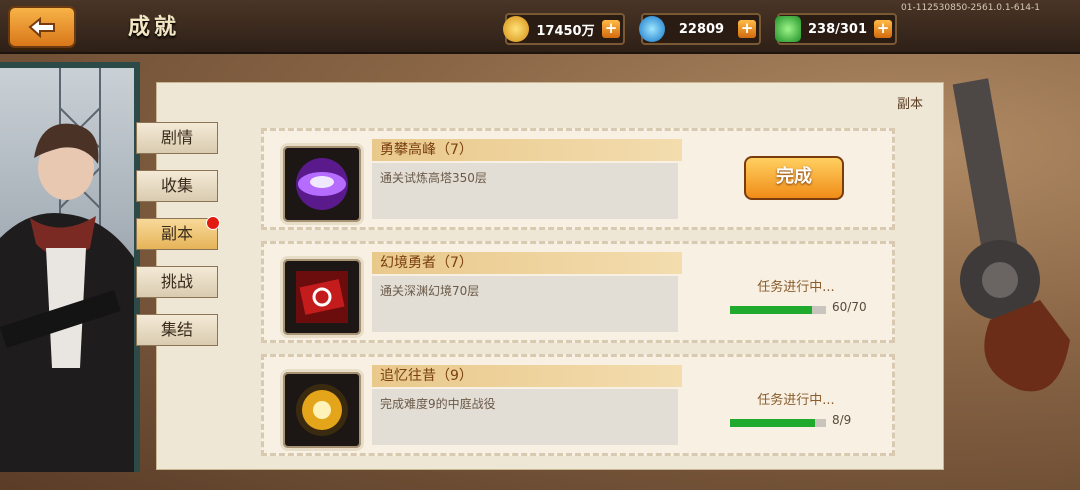 This screenshot has width=1080, height=490. Describe the element at coordinates (788, 29) in the screenshot. I see `green-stamina-icon` at that location.